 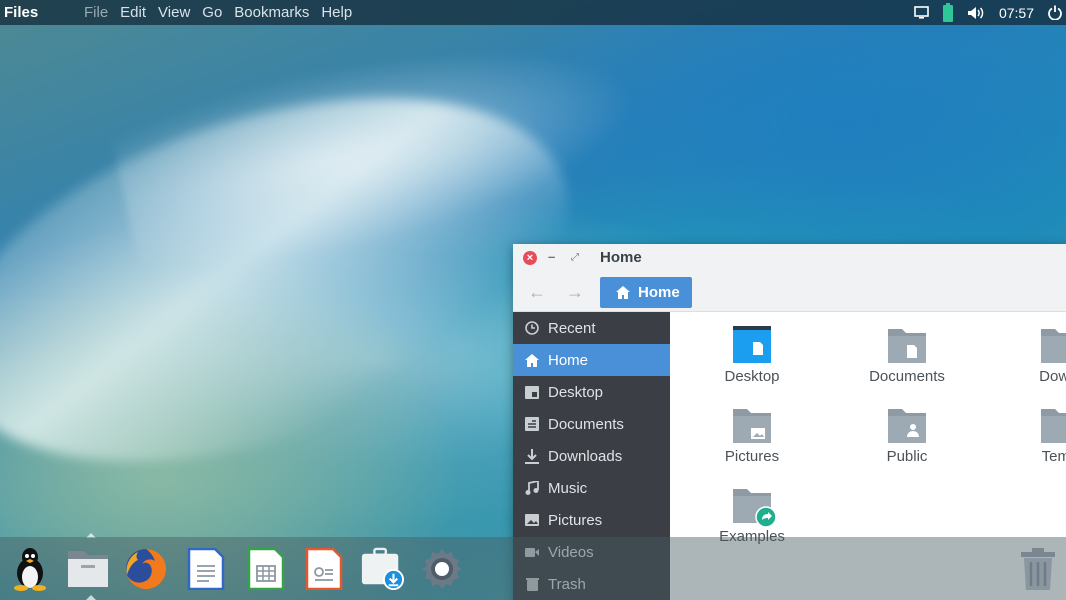 What do you see at coordinates (1052, 425) in the screenshot?
I see `templates-folder-icon` at bounding box center [1052, 425].